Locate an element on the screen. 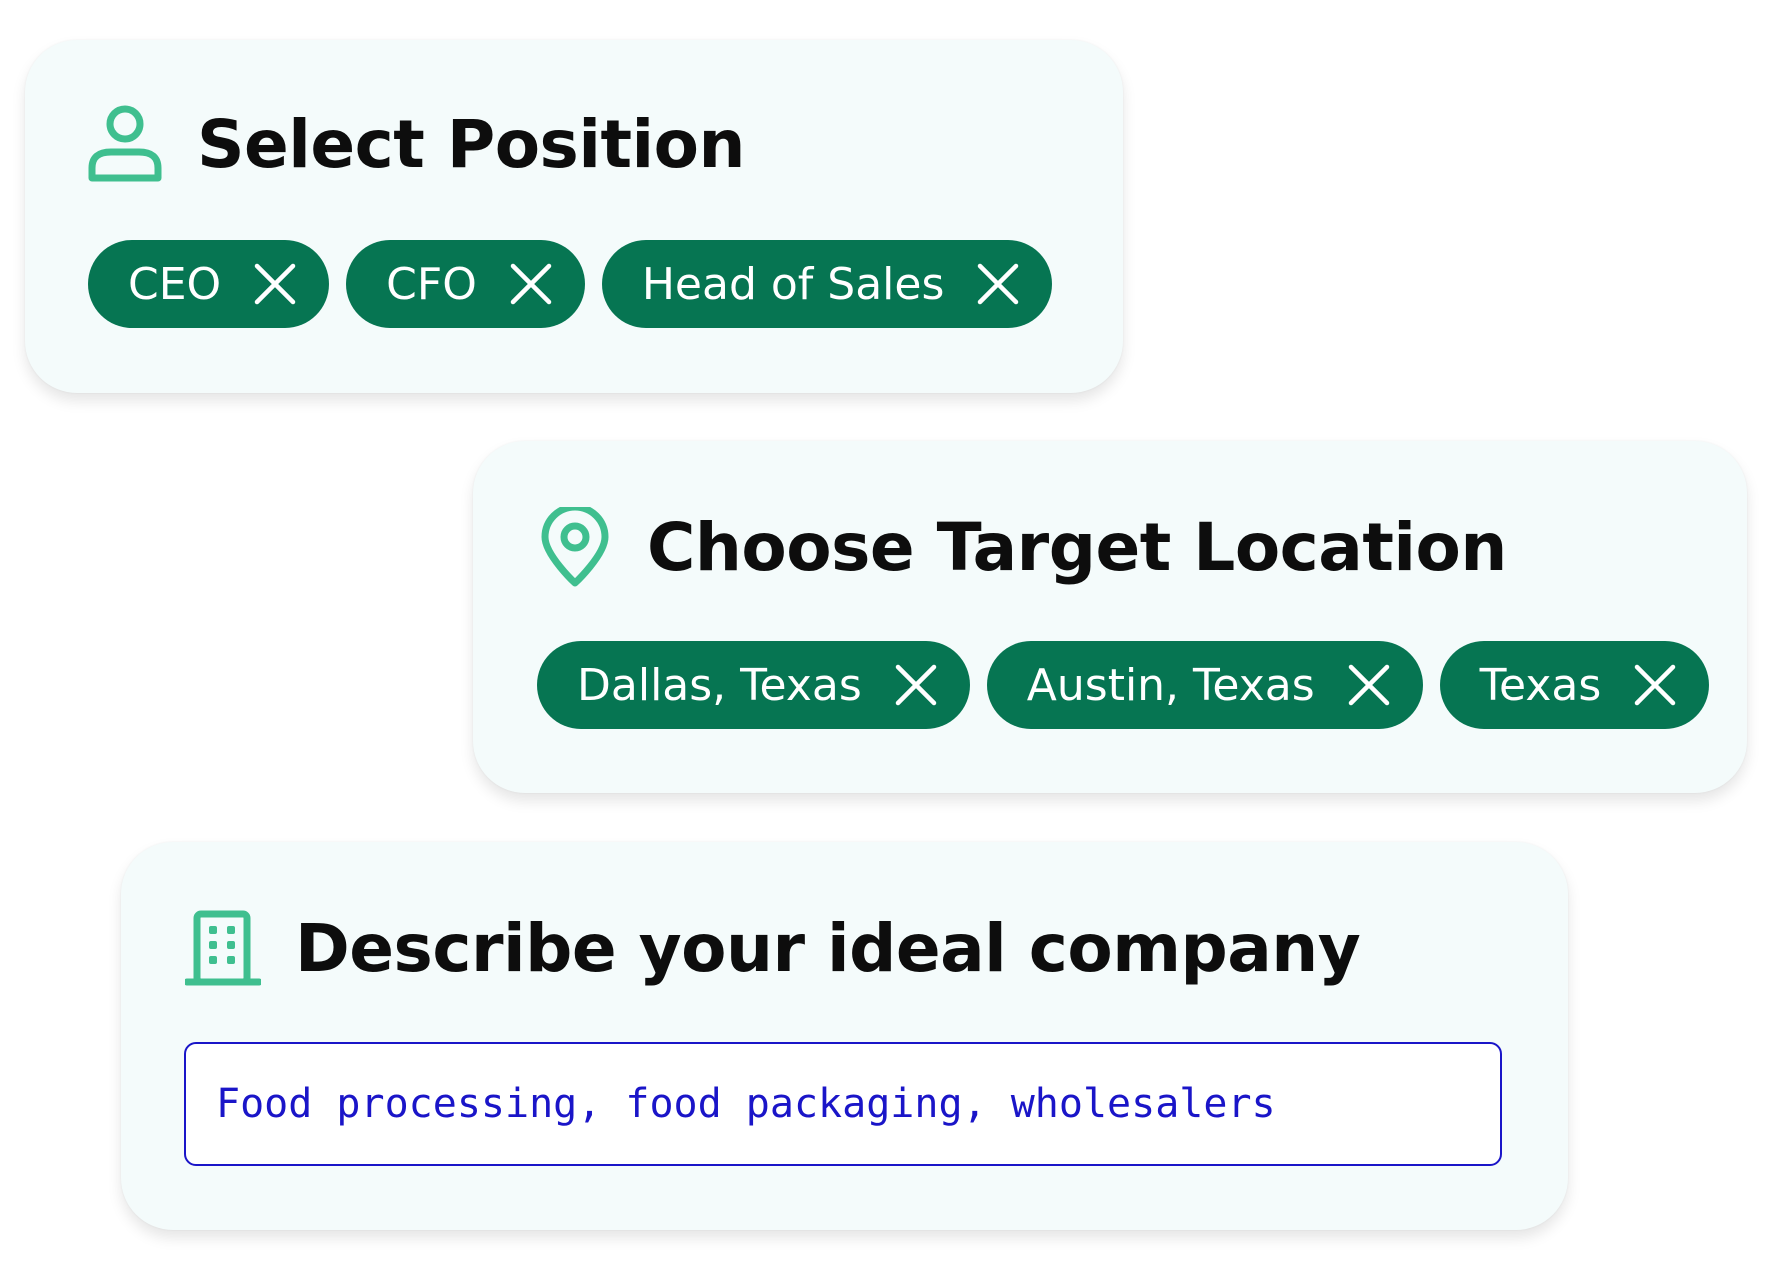 Image resolution: width=1768 pixels, height=1280 pixels. building-icon is located at coordinates (223, 948).